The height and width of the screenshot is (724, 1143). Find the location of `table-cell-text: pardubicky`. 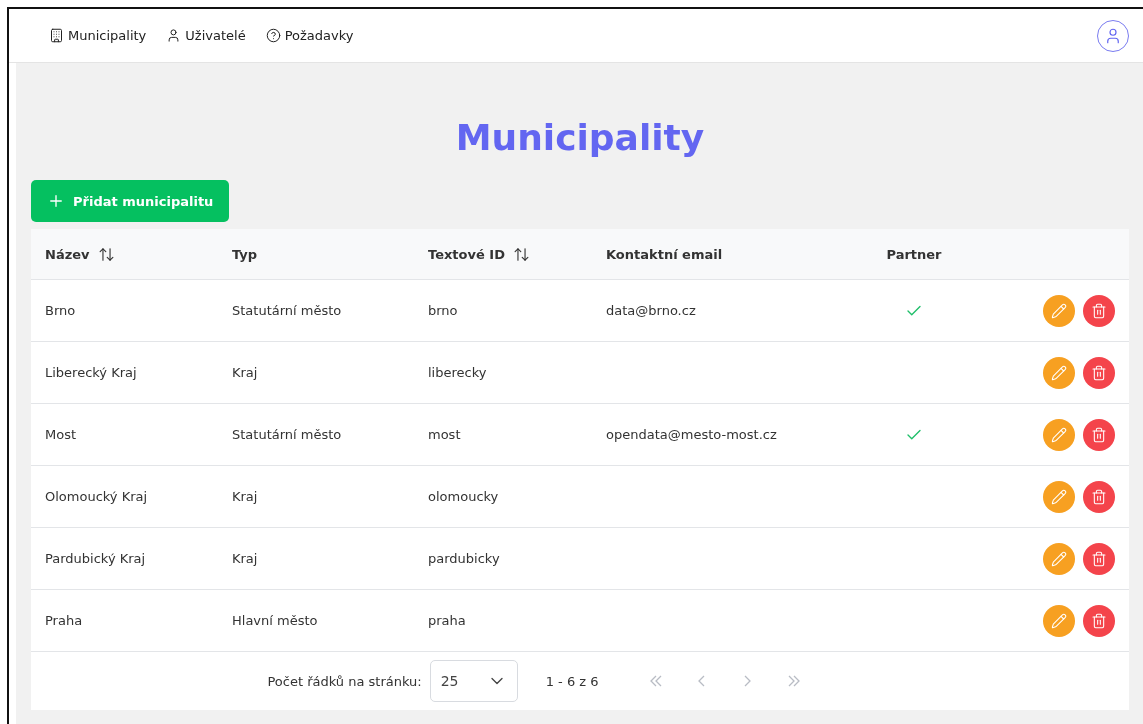

table-cell-text: pardubicky is located at coordinates (464, 558).